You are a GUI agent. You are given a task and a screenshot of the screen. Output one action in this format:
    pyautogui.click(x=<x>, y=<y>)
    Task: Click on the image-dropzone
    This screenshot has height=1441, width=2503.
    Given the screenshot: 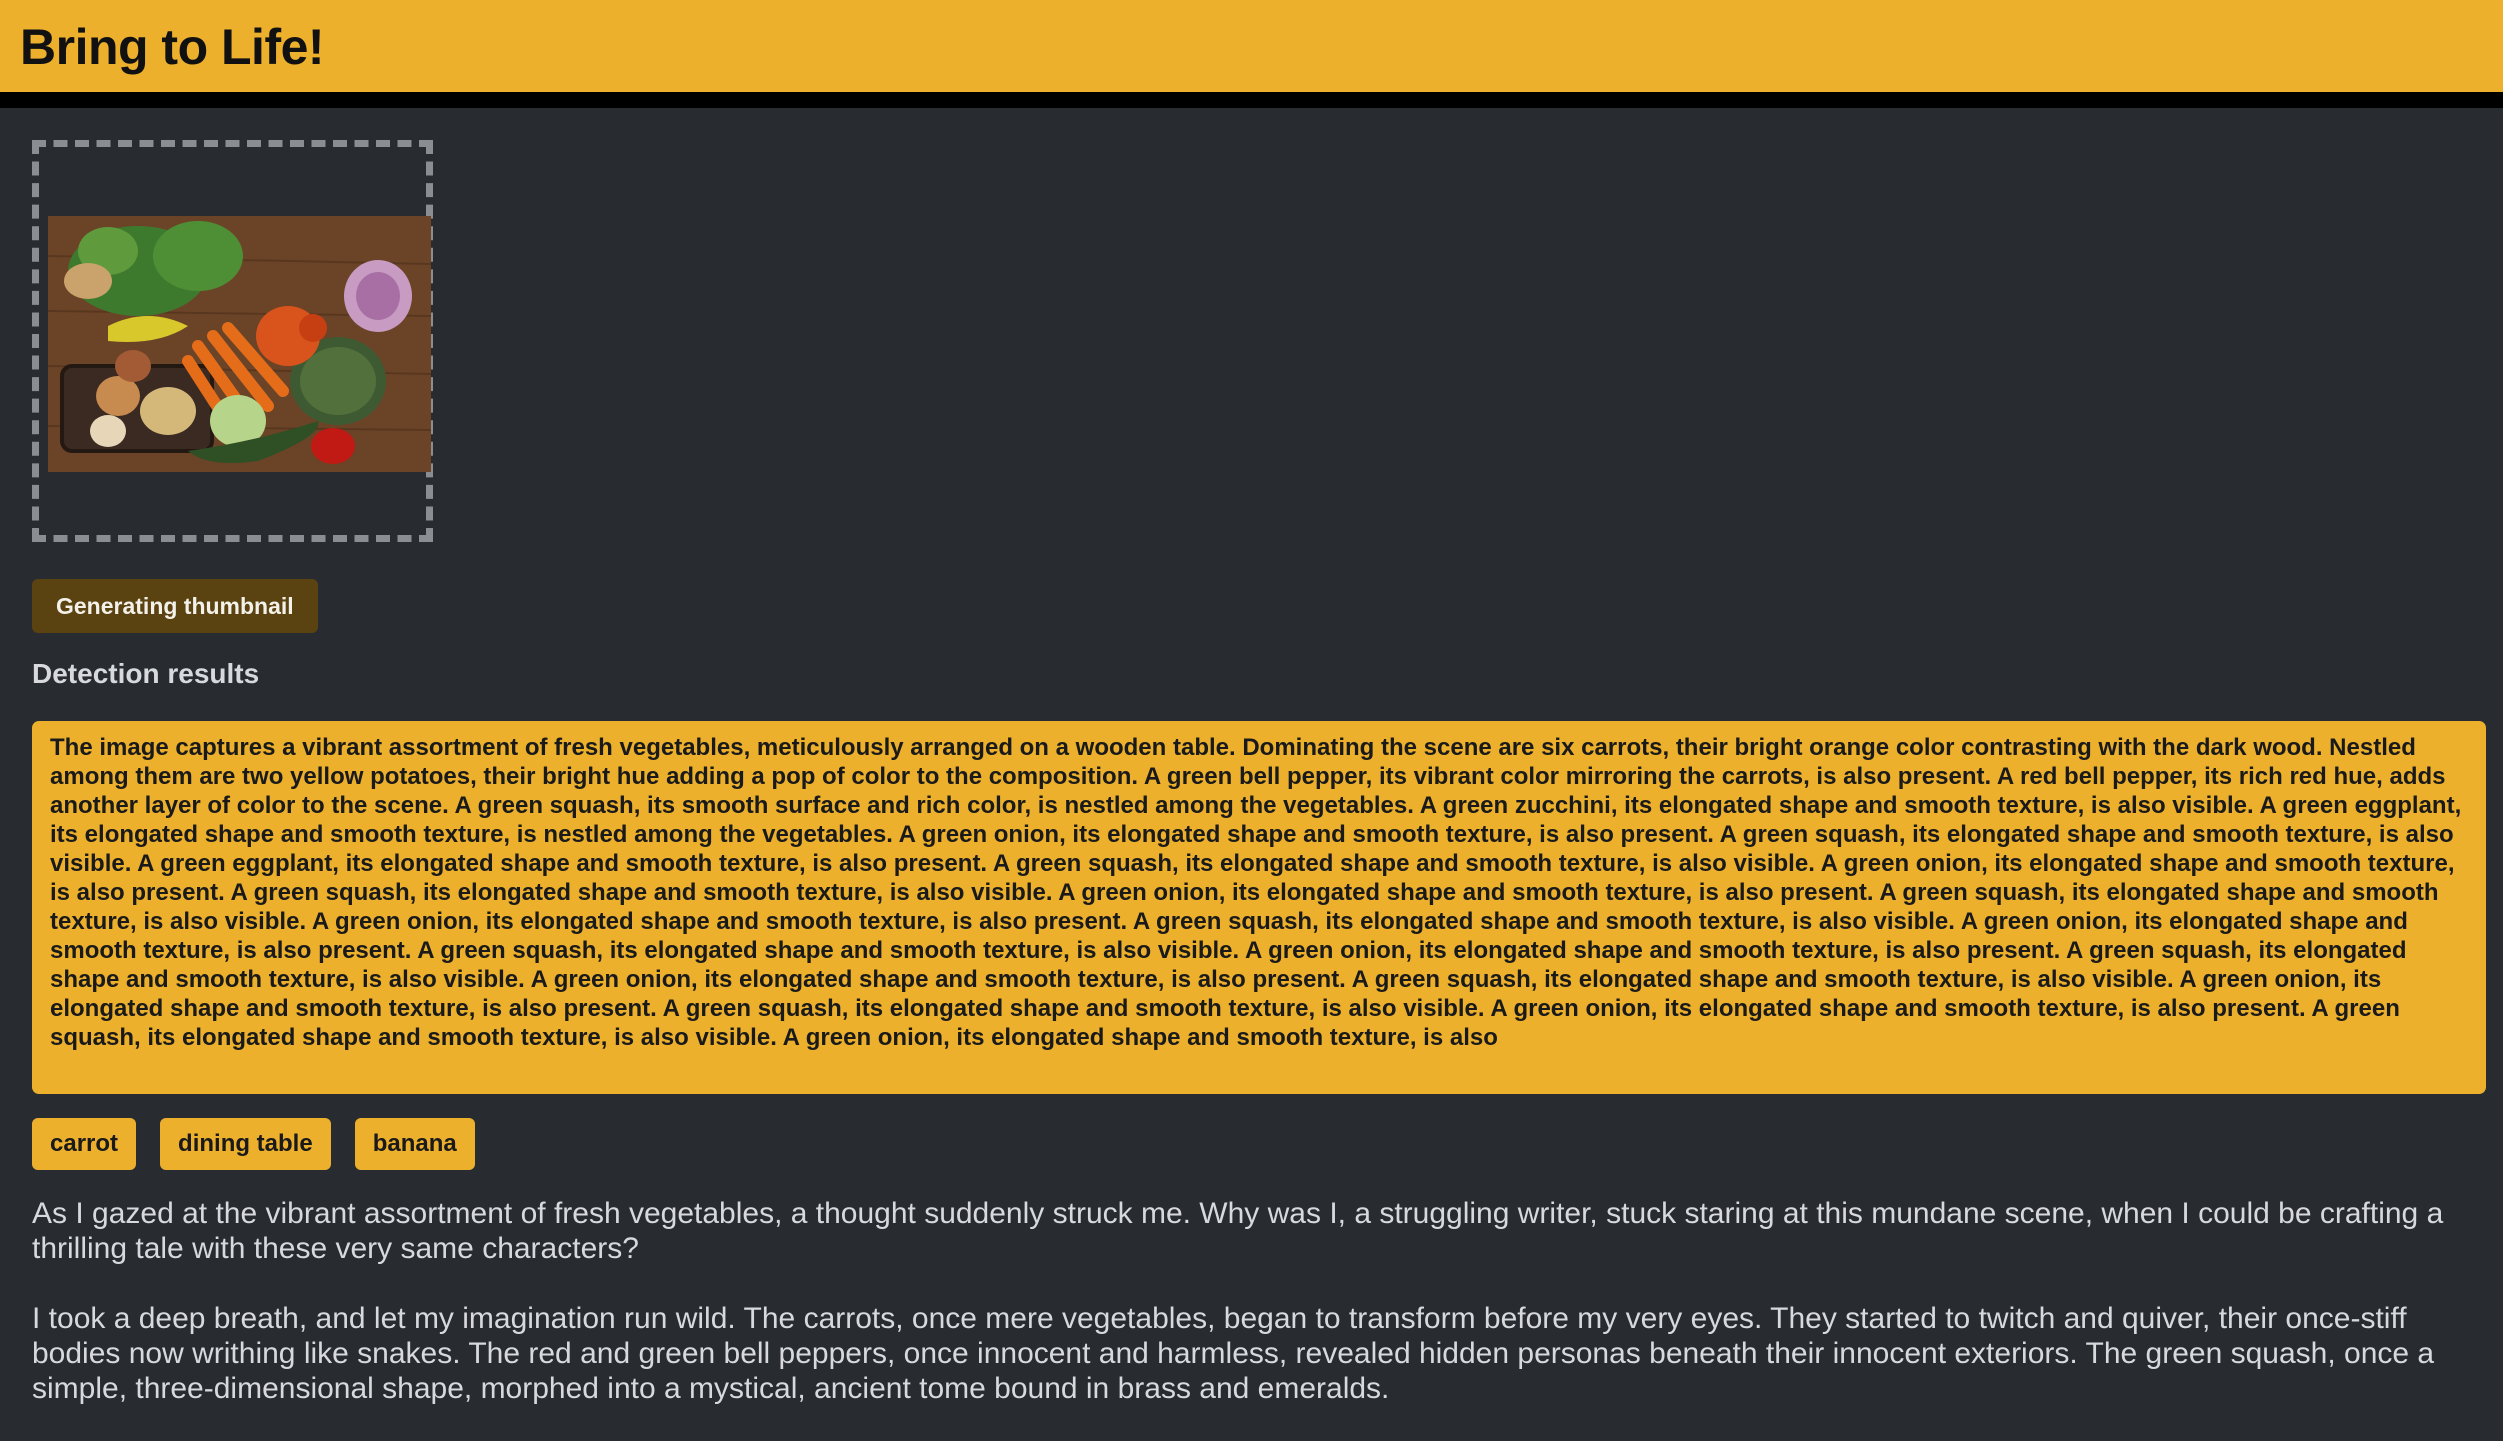 What is the action you would take?
    pyautogui.click(x=232, y=341)
    